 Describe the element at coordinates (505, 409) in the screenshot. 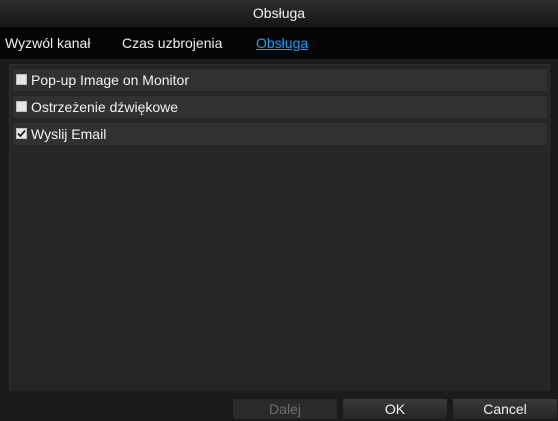

I see `cancel-button: Cancel` at that location.